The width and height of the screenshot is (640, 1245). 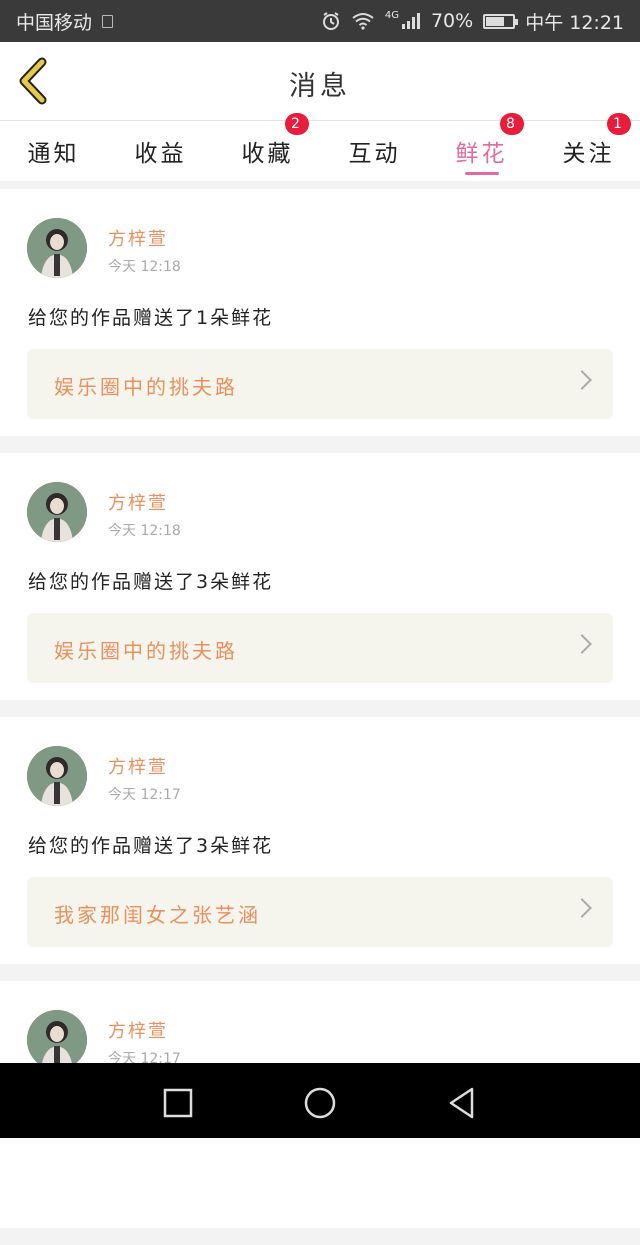 What do you see at coordinates (144, 795) in the screenshot?
I see `message-time: 今天 12:17` at bounding box center [144, 795].